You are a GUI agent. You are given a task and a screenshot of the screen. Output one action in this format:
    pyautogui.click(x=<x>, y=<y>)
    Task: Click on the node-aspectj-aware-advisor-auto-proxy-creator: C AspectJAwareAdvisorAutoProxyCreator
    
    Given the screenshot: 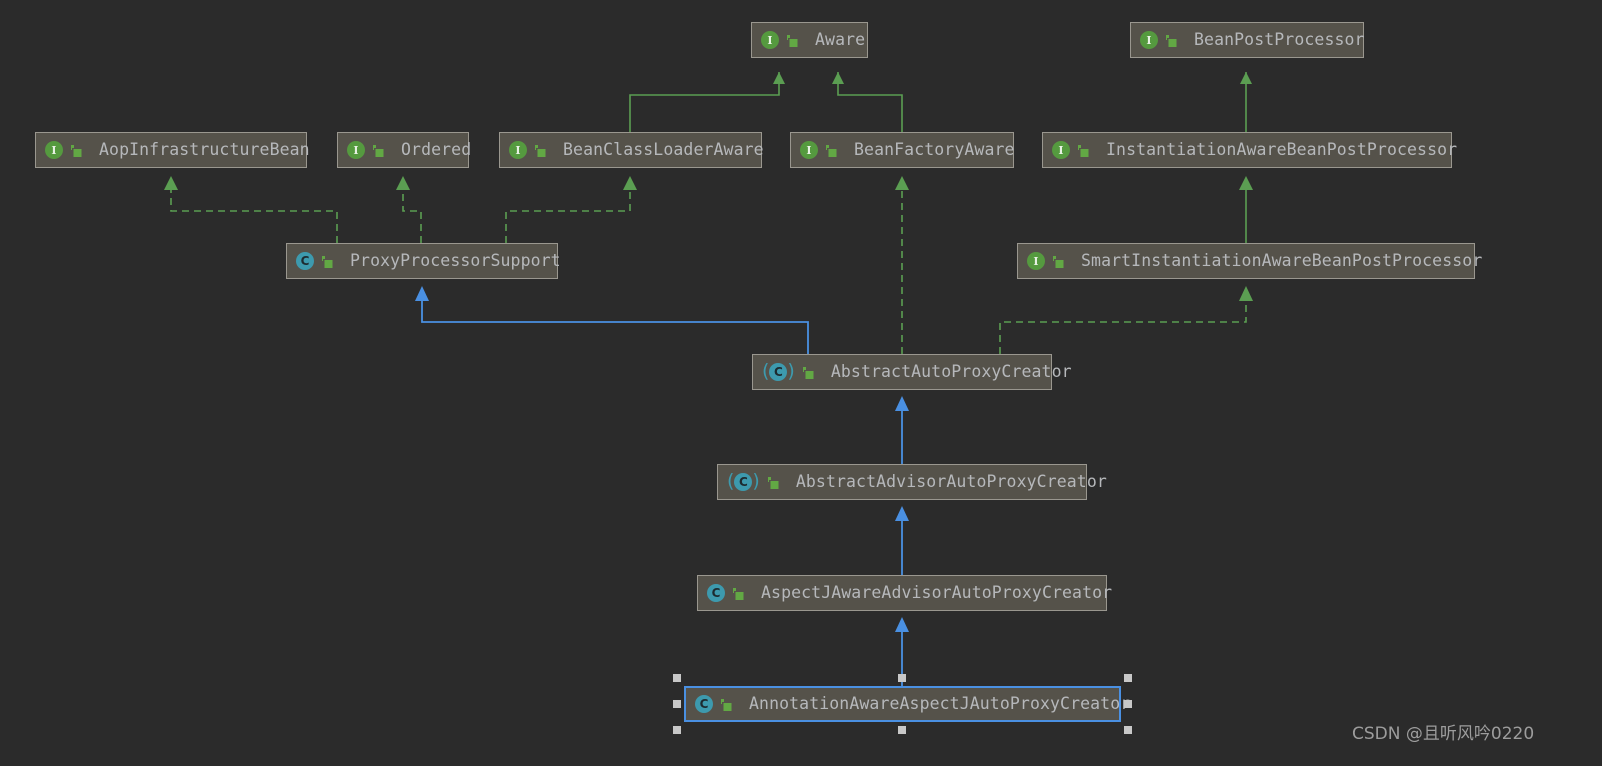 What is the action you would take?
    pyautogui.click(x=904, y=593)
    